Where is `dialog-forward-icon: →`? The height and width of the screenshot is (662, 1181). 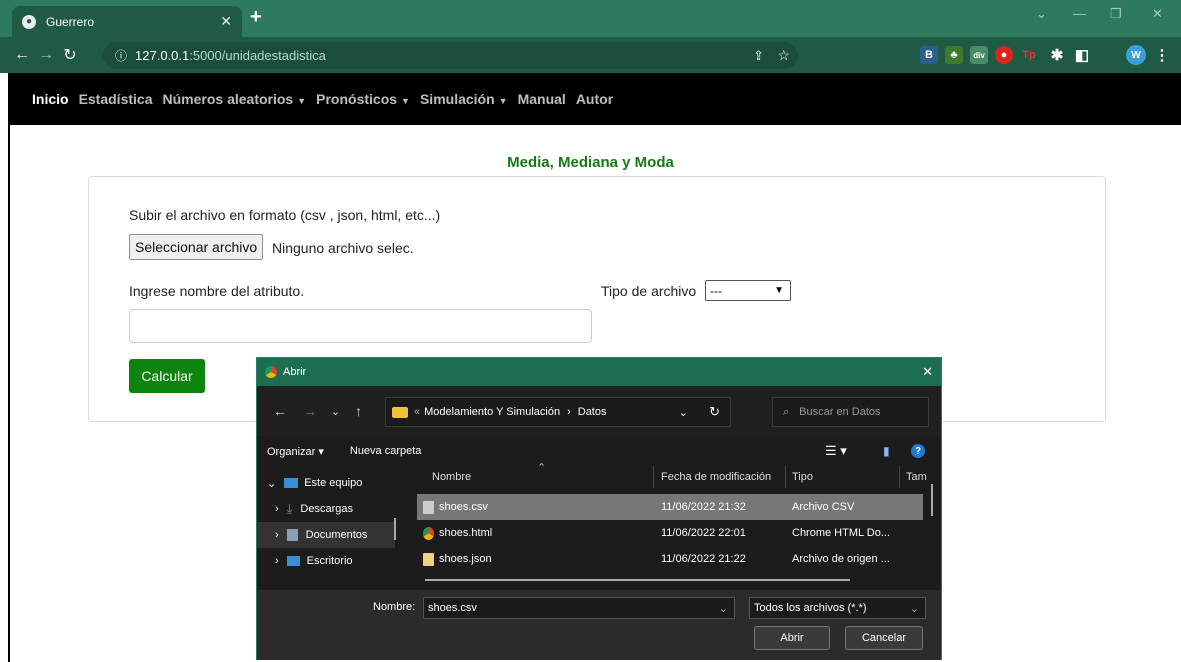
dialog-forward-icon: → is located at coordinates (310, 411).